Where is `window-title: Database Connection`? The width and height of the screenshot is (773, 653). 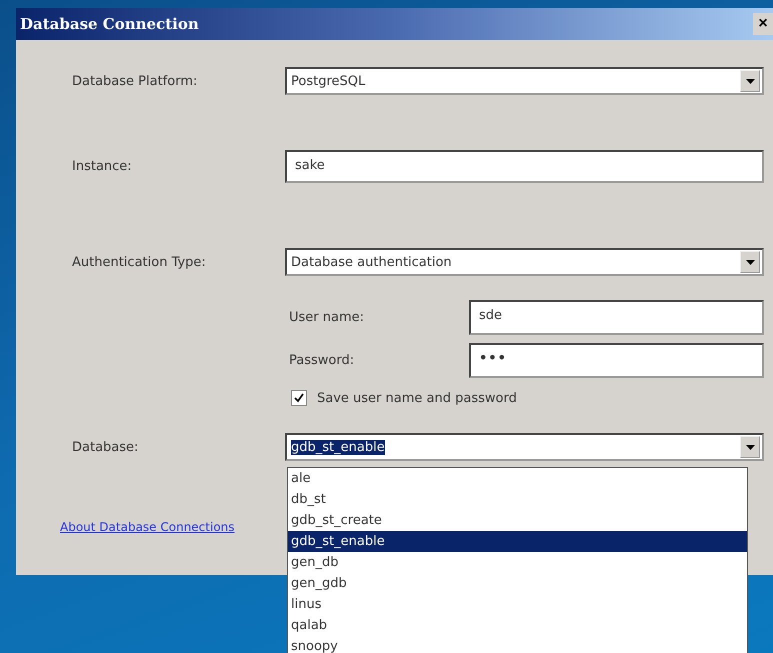 window-title: Database Connection is located at coordinates (109, 24).